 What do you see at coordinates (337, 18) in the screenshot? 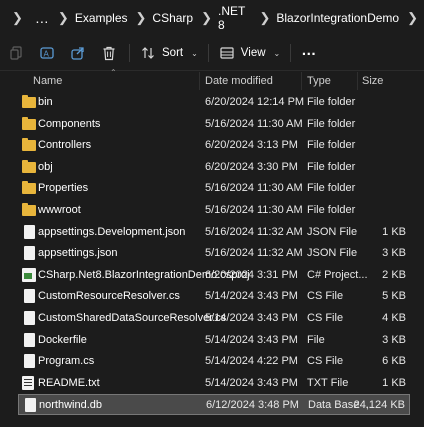
I see `breadcrumb-item-blazorintegrationdemo: BlazorIntegrationDemo` at bounding box center [337, 18].